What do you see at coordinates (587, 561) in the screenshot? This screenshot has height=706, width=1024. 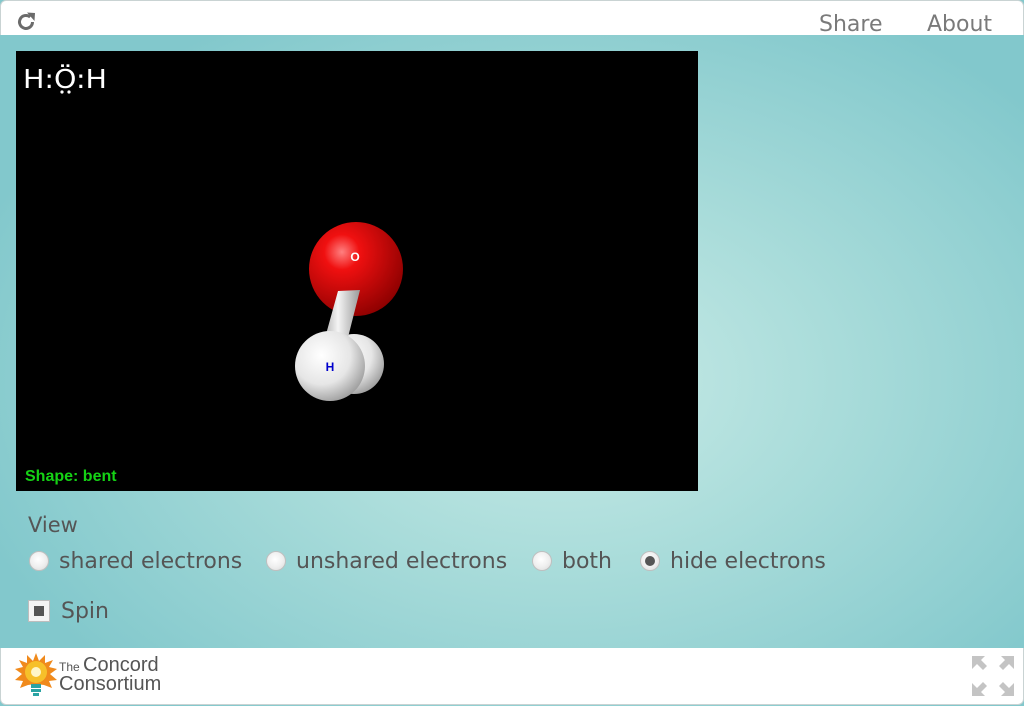 I see `radio-label: both` at bounding box center [587, 561].